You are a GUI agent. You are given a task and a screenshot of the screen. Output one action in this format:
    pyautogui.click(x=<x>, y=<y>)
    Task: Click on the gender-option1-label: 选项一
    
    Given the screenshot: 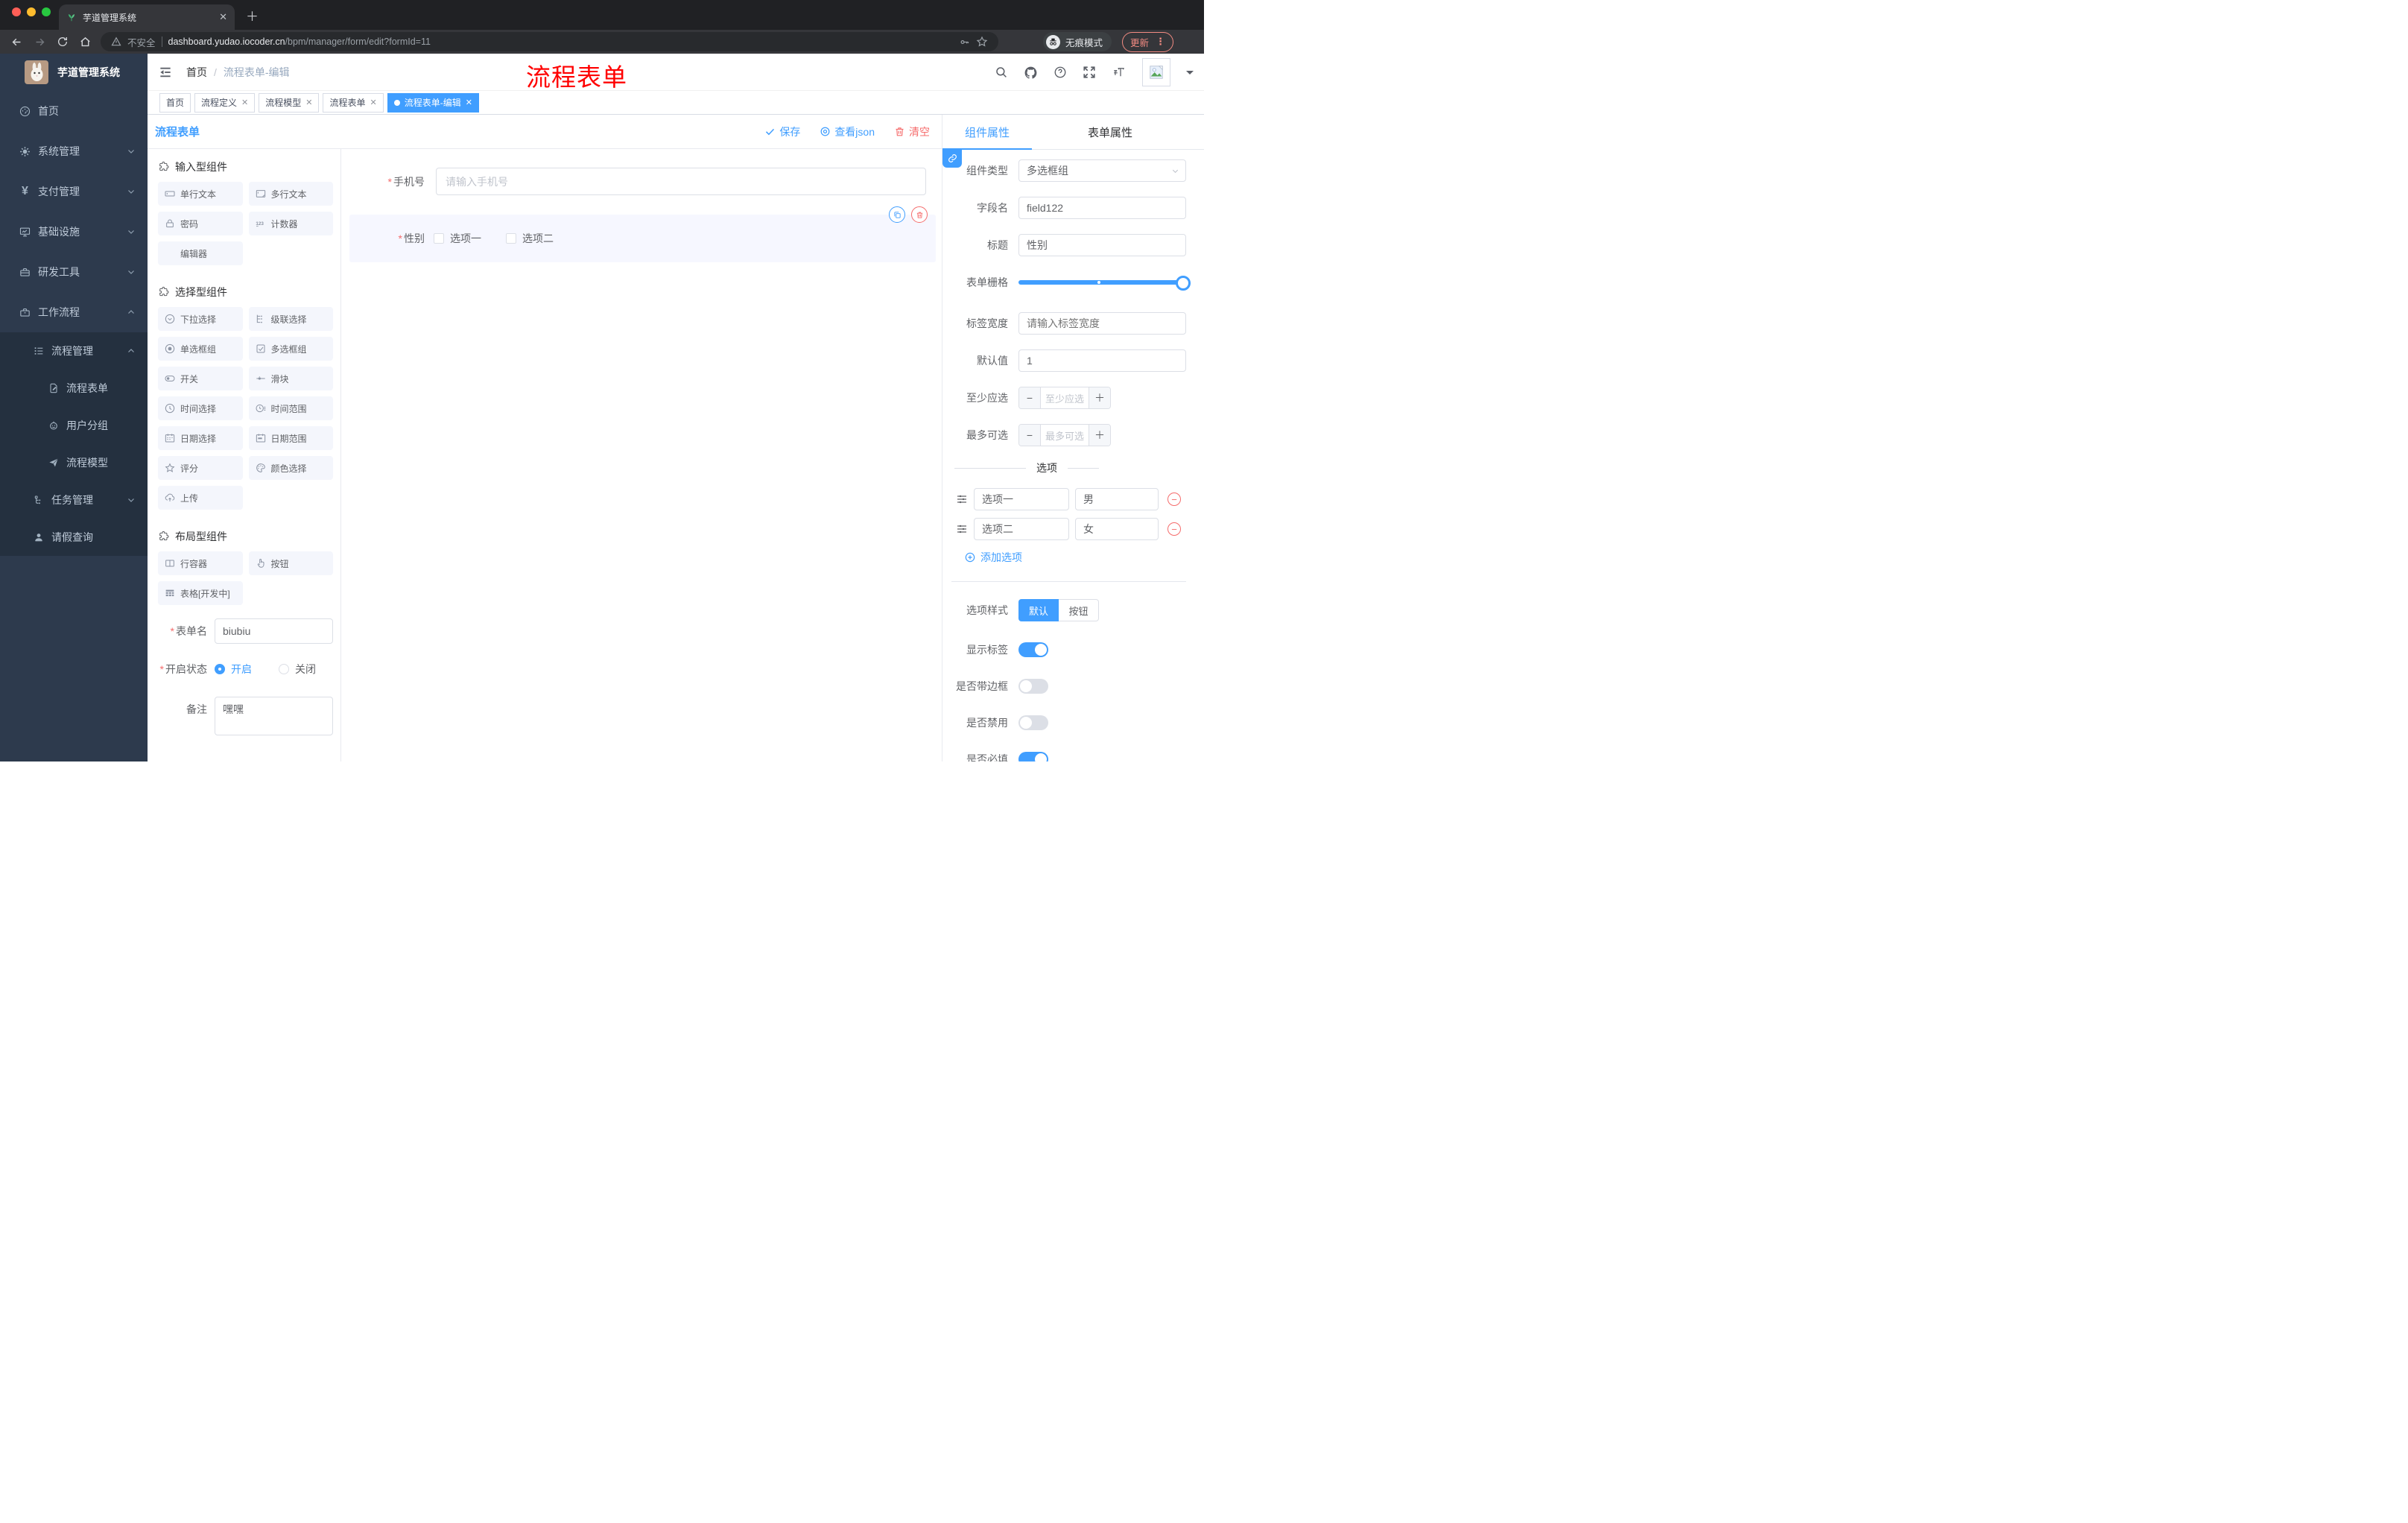 What is the action you would take?
    pyautogui.click(x=465, y=238)
    